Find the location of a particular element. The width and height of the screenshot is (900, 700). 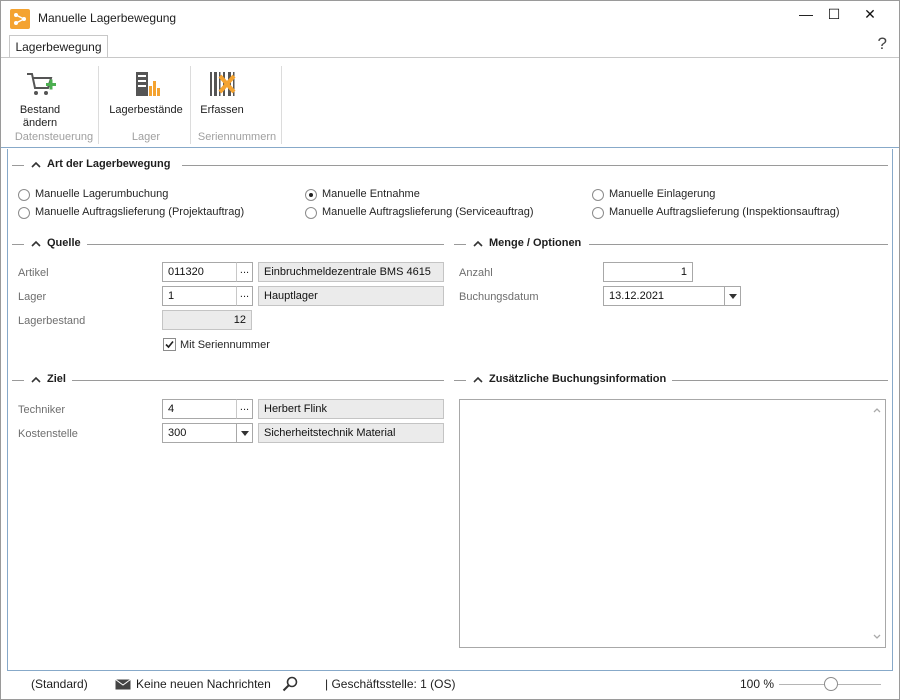

section-art: Art der Lagerbewegung is located at coordinates (450, 165).